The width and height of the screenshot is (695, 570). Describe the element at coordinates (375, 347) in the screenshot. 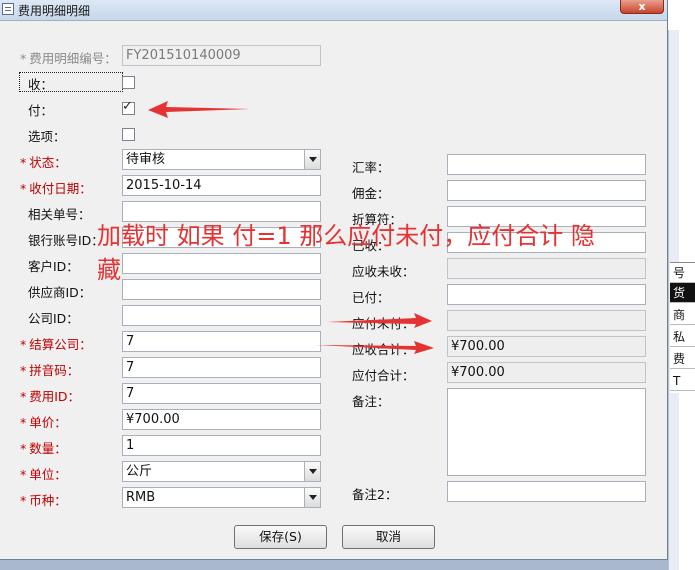

I see `arrow-to-payable-total` at that location.